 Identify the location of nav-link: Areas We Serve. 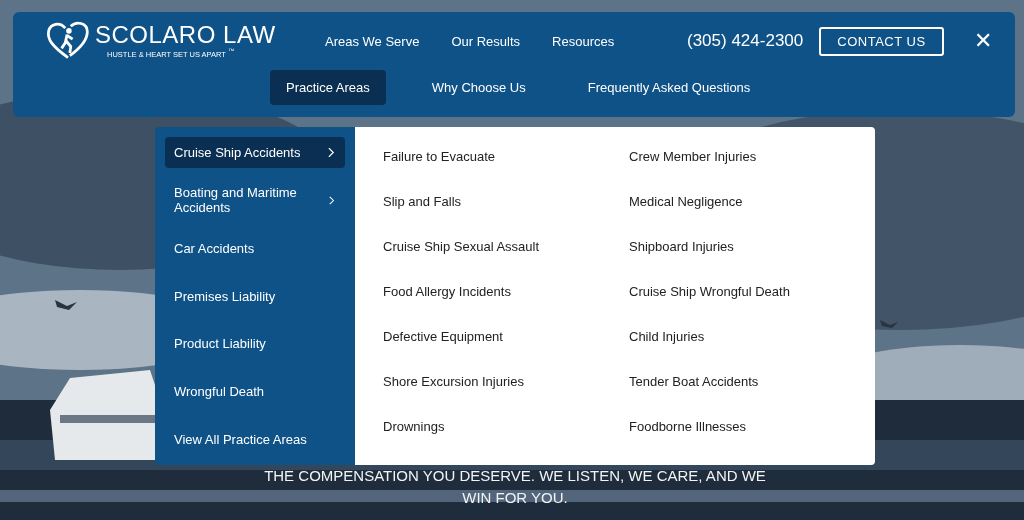
(372, 41).